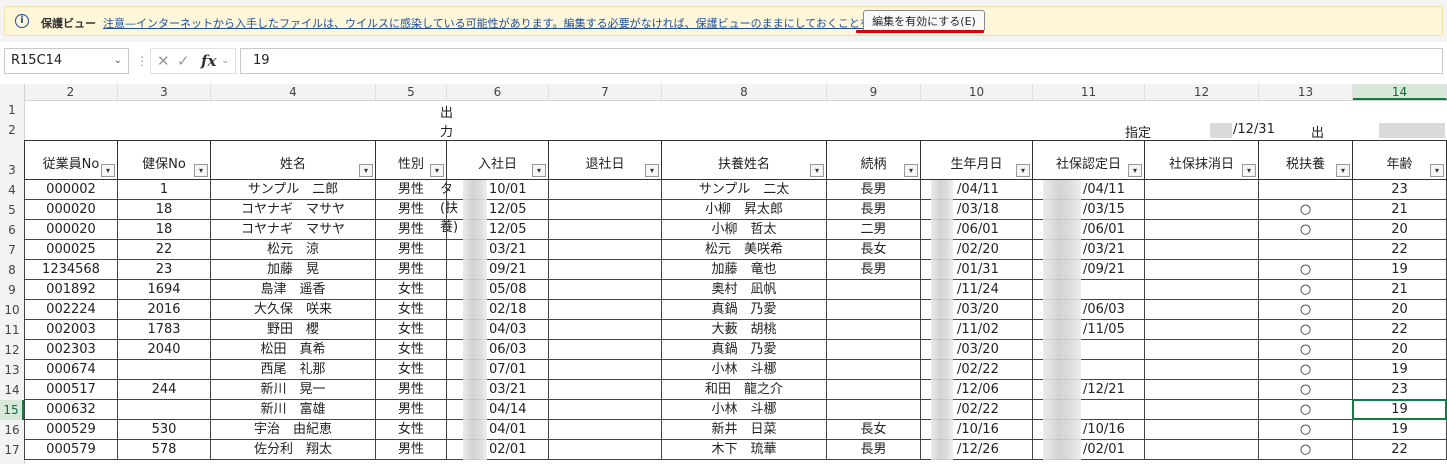 The width and height of the screenshot is (1447, 464). I want to click on row-header: 14, so click(12, 390).